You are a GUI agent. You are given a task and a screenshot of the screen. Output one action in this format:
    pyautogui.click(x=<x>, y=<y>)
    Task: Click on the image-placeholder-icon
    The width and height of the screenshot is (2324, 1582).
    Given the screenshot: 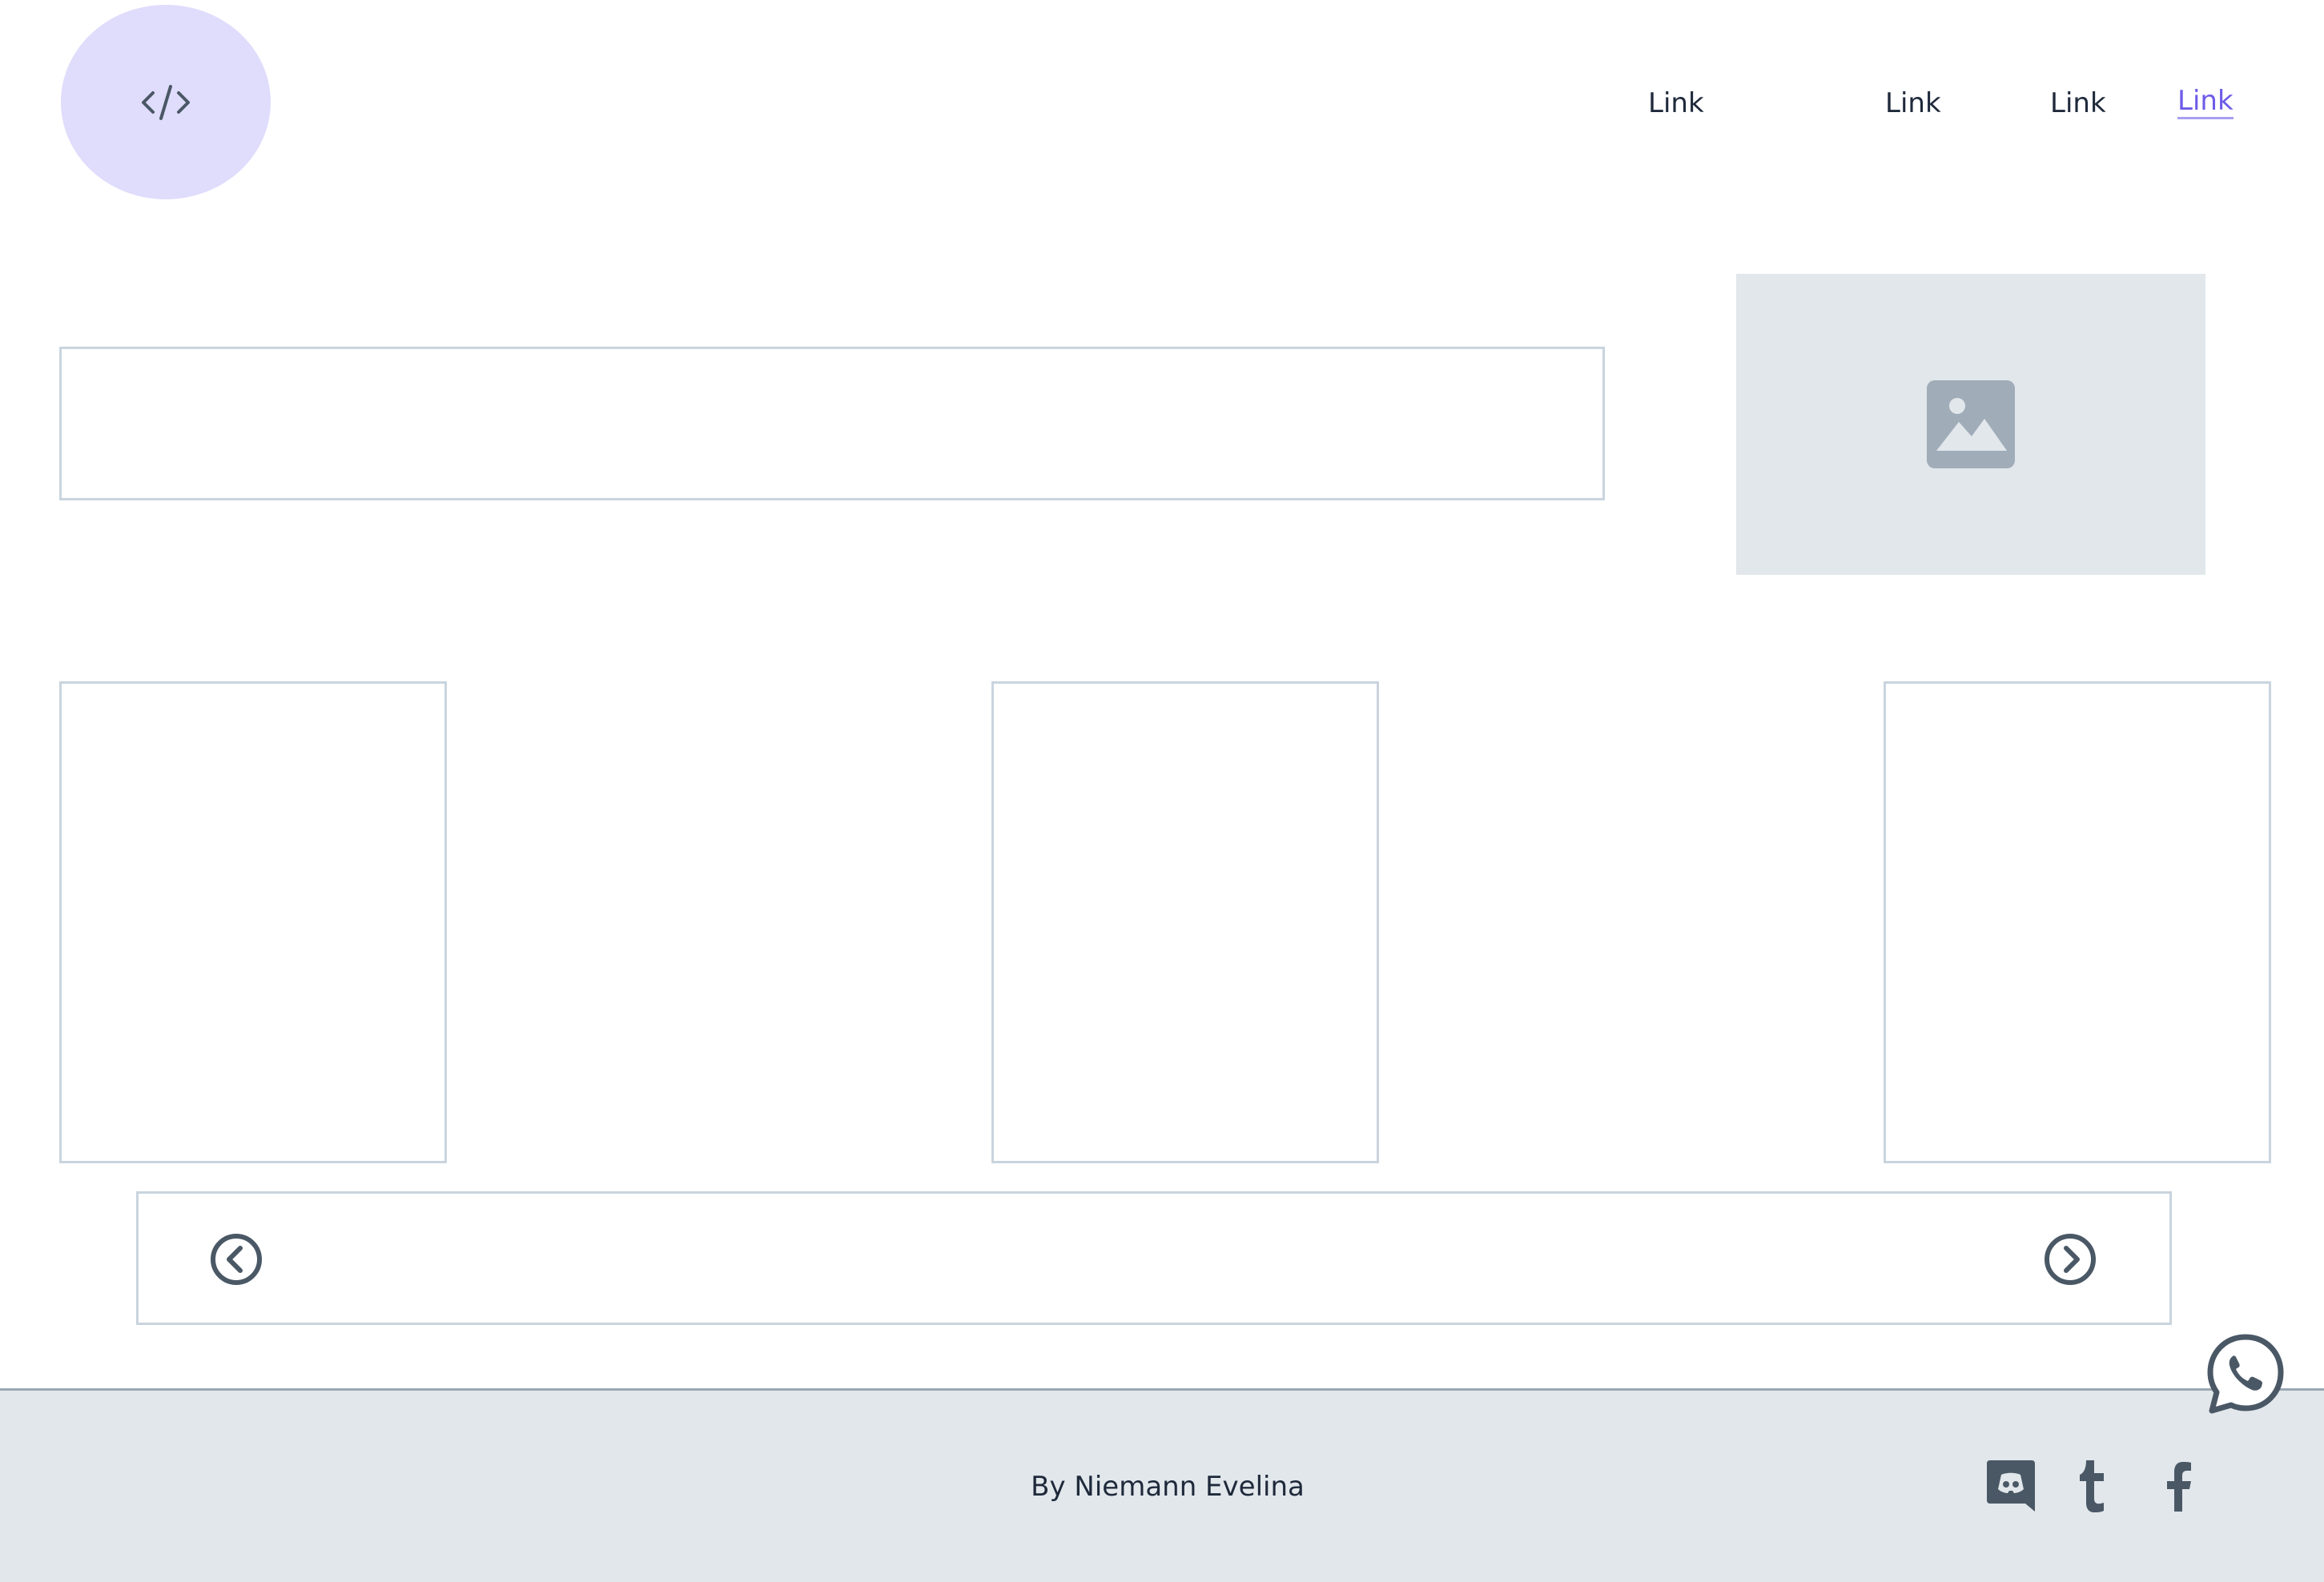 What is the action you would take?
    pyautogui.click(x=1971, y=424)
    